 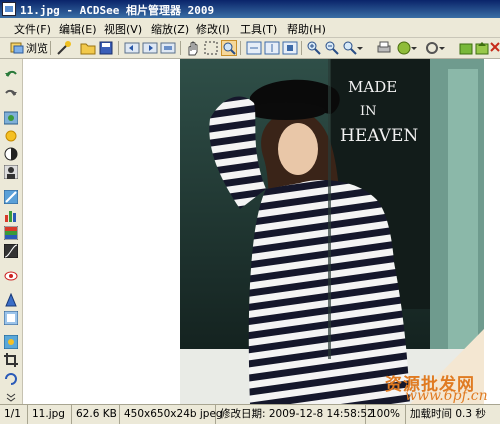 I want to click on edit-sidebar, so click(x=11, y=231).